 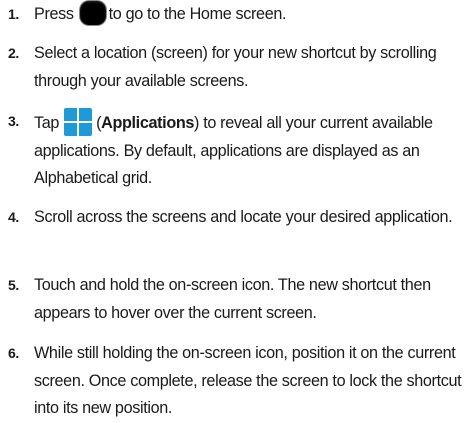 I want to click on step-text-before: Tap, so click(x=47, y=123).